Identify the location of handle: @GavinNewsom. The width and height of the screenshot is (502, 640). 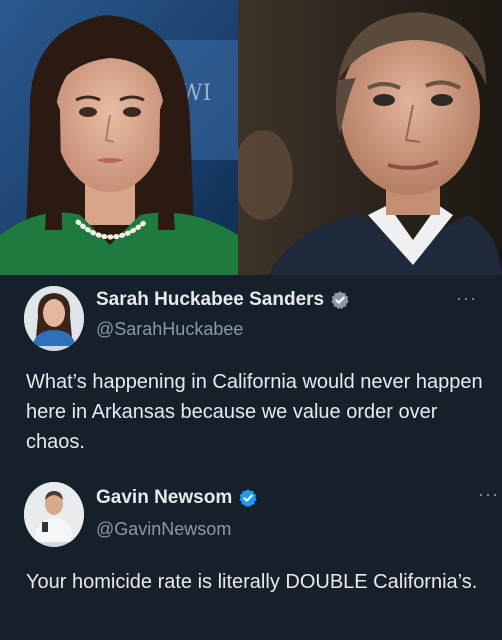
(163, 529).